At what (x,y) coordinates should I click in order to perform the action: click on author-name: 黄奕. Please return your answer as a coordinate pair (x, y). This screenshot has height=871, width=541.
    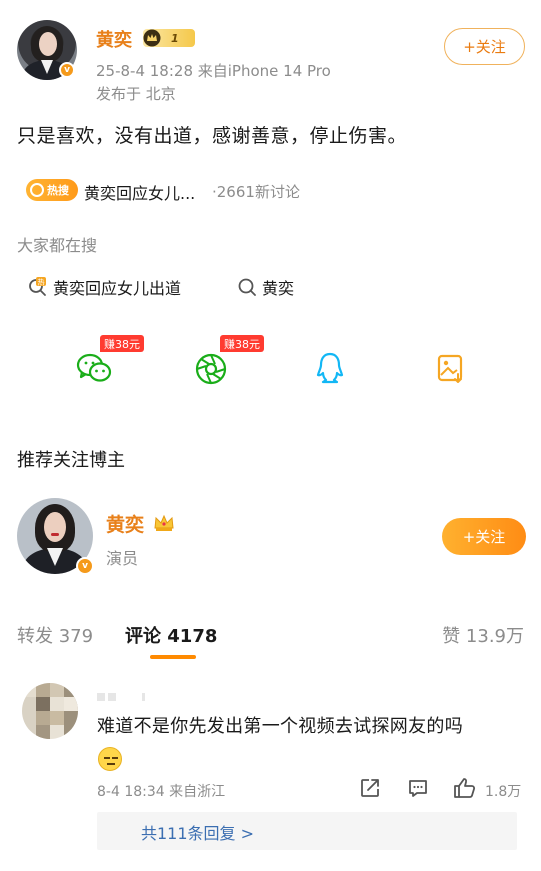
    Looking at the image, I should click on (114, 39).